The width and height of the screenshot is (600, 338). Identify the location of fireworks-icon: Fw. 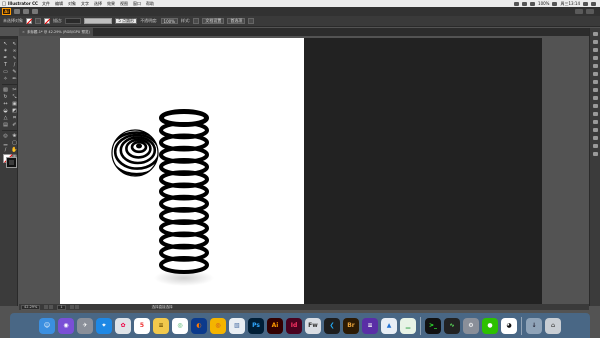
(313, 325).